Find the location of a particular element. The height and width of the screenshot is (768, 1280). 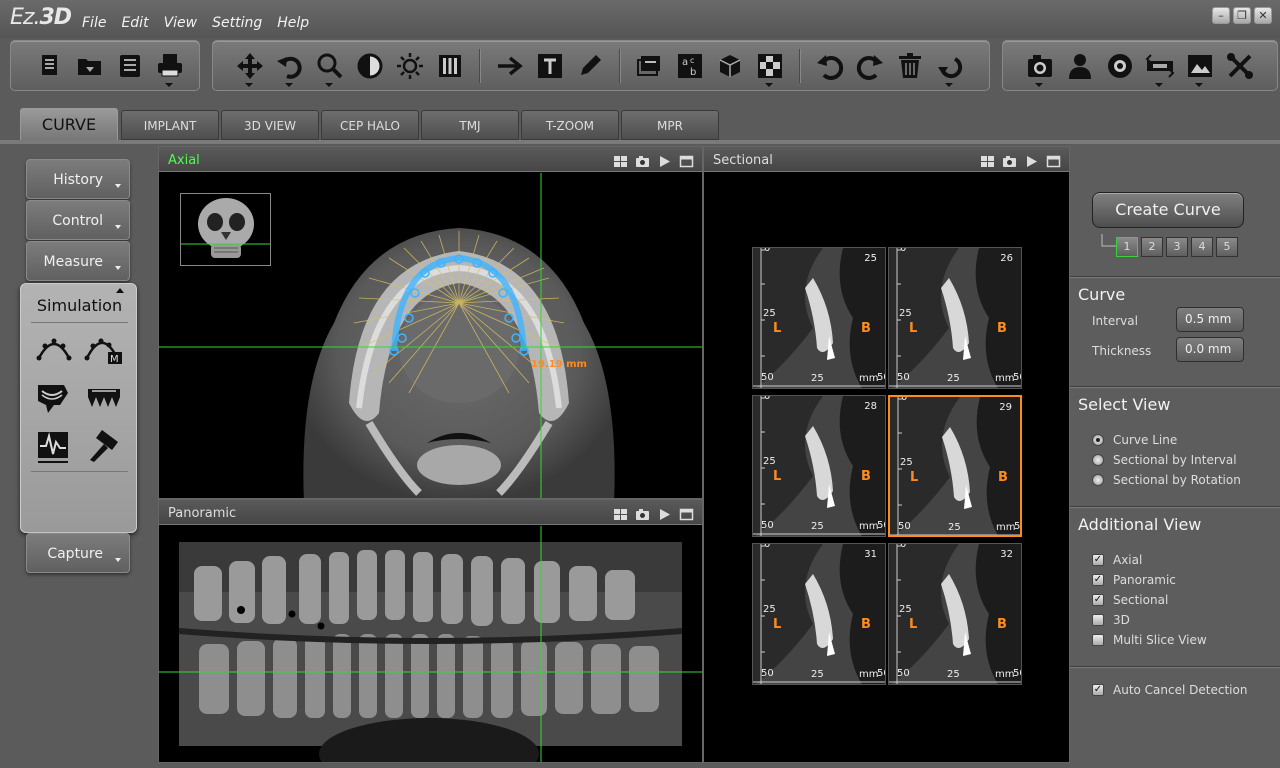

tab-cep-halo: CEP HALO is located at coordinates (370, 125).